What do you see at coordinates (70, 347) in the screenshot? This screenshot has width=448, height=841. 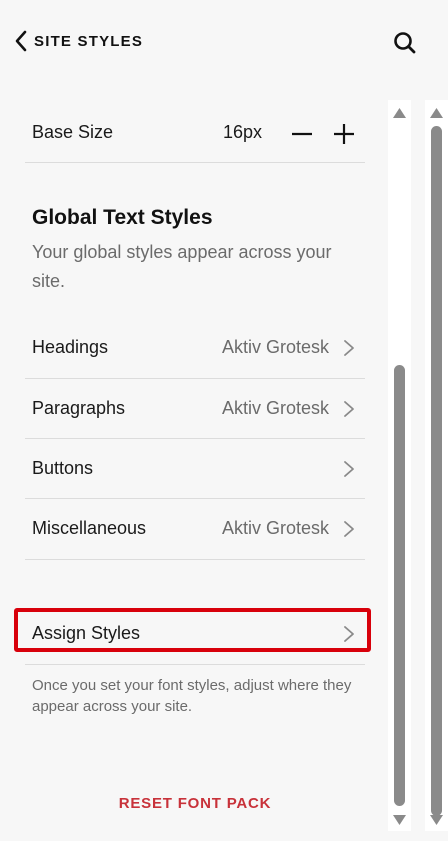 I see `style-row-label: Headings` at bounding box center [70, 347].